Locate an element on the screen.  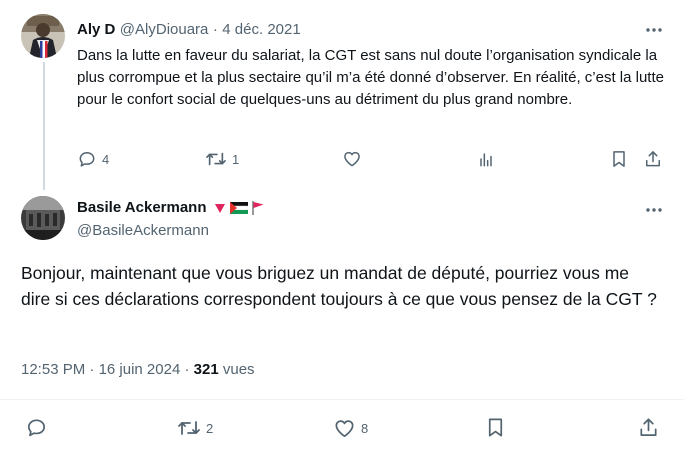
main-like-count: 8 is located at coordinates (365, 428).